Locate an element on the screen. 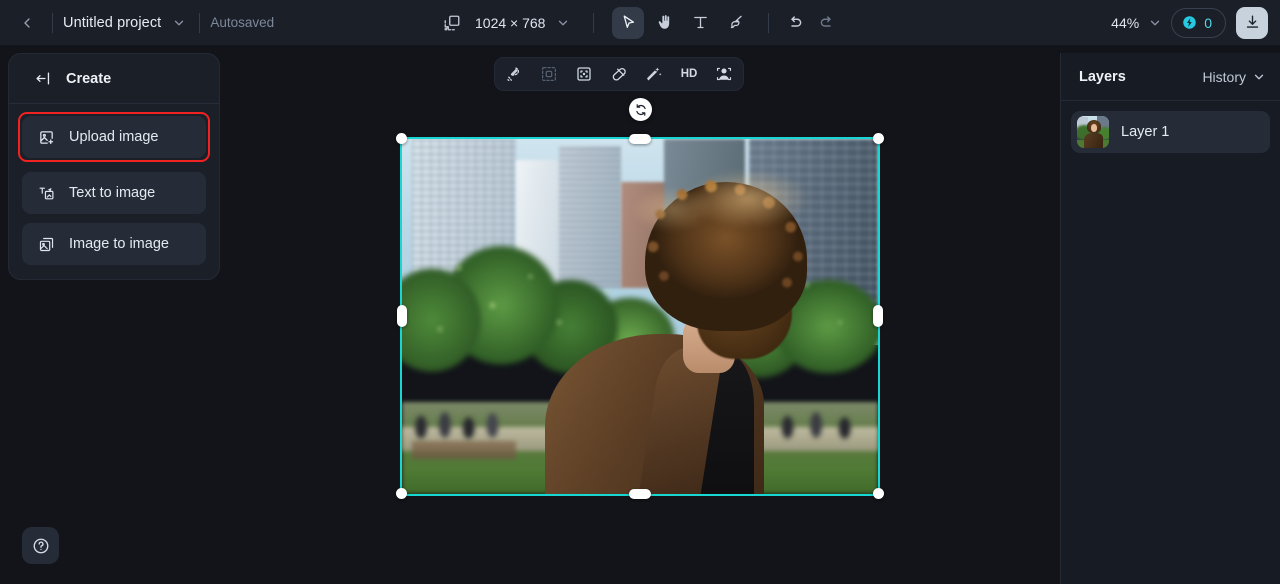  autosaved-status: Autosaved is located at coordinates (242, 22).